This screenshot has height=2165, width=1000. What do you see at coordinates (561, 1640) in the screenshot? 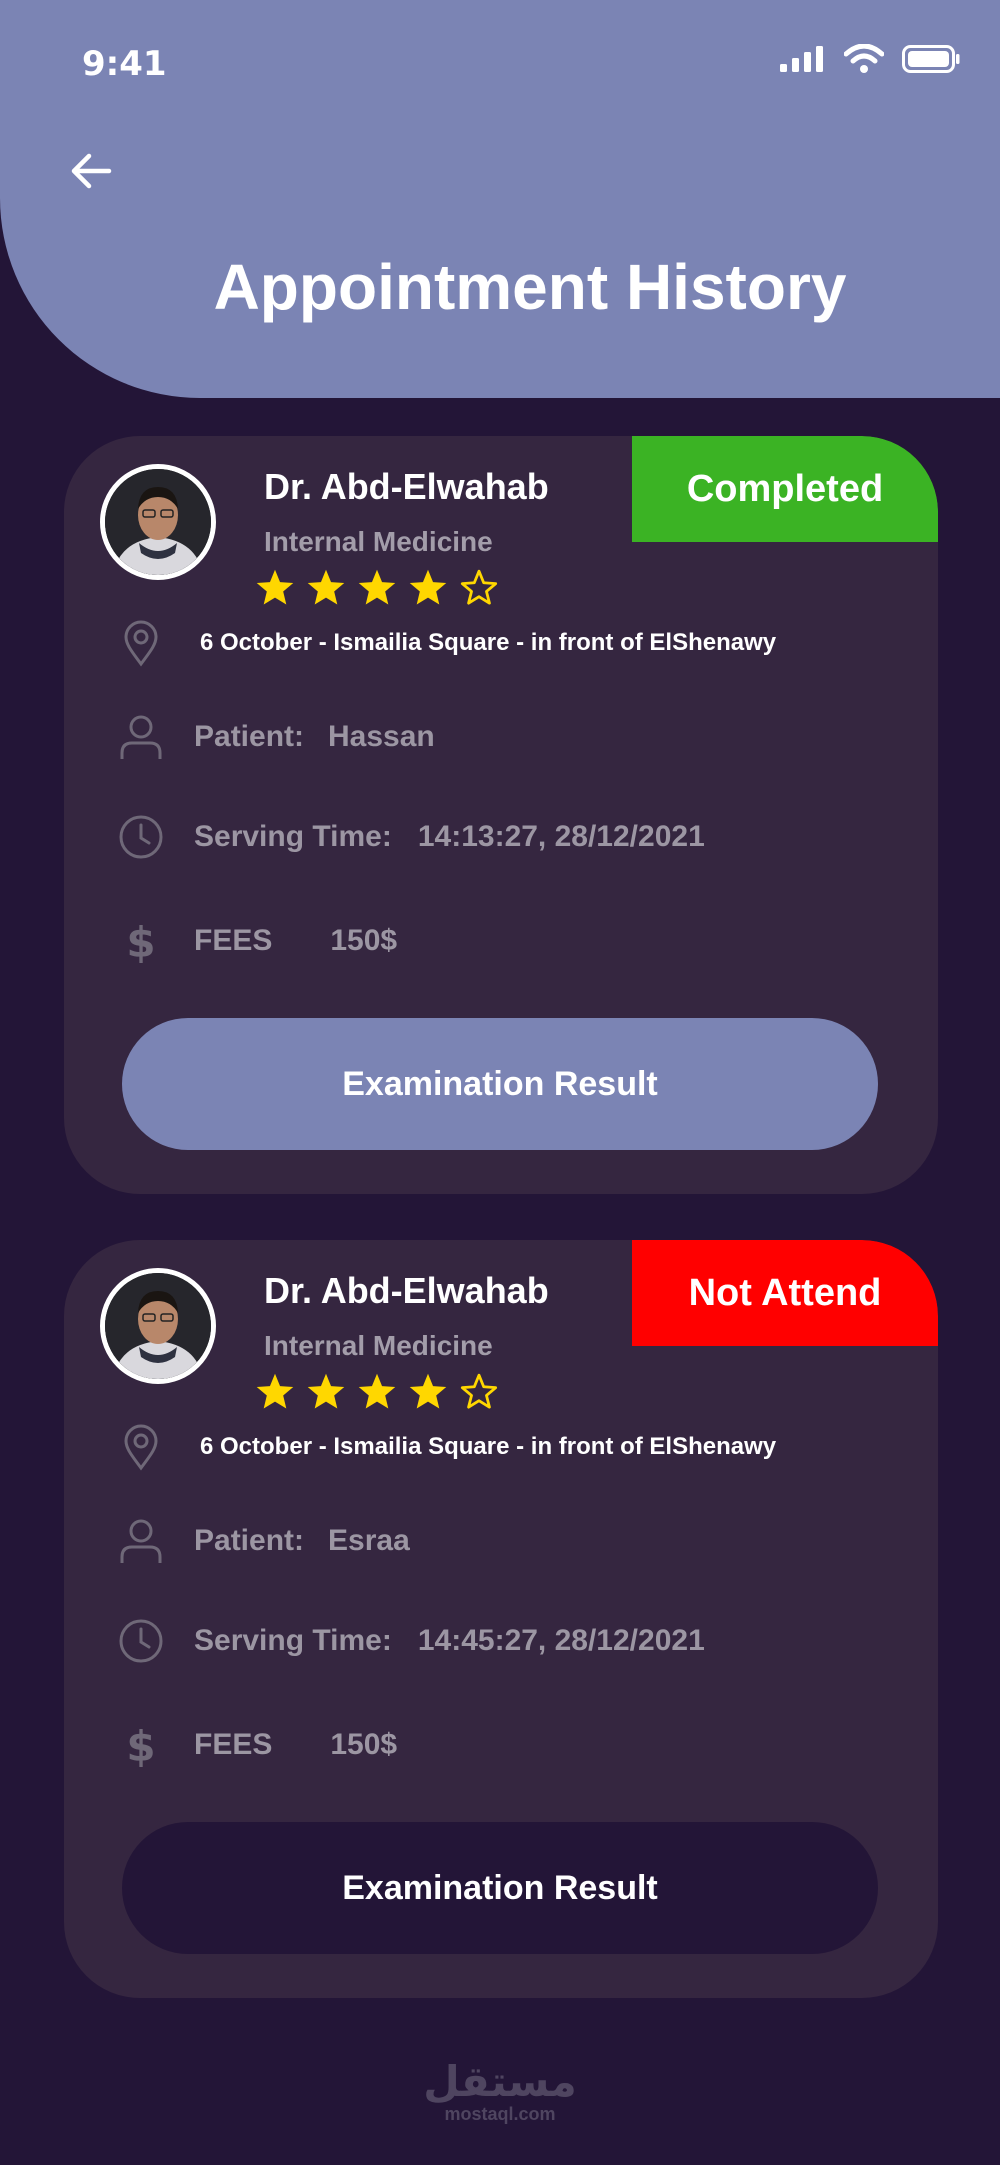
I see `serving-time-value: 14:45:27, 28/12/2021` at bounding box center [561, 1640].